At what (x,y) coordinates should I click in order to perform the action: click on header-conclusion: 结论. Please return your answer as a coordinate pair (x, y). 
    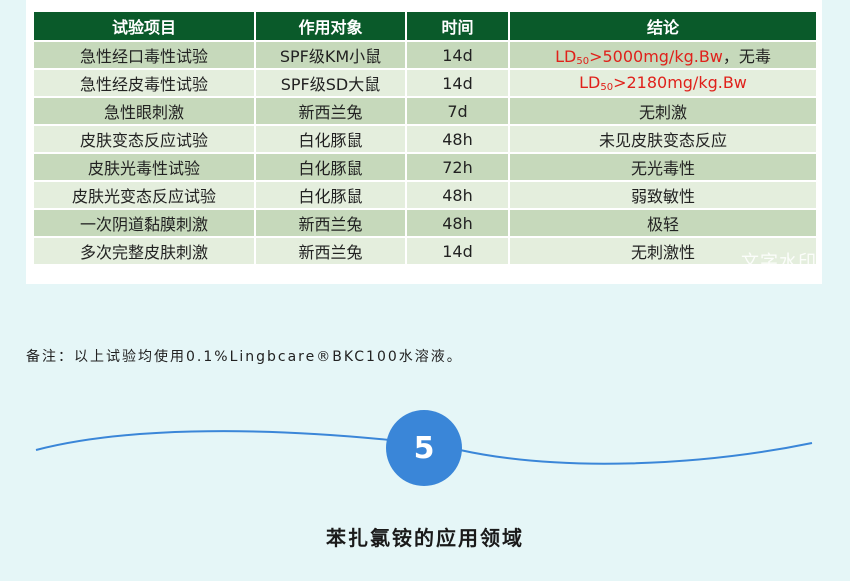
    Looking at the image, I should click on (663, 26).